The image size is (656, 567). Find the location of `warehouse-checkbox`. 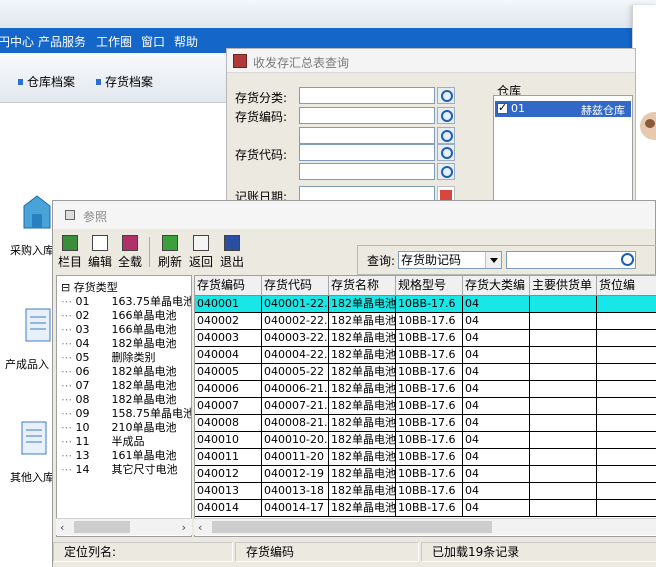

warehouse-checkbox is located at coordinates (502, 107).